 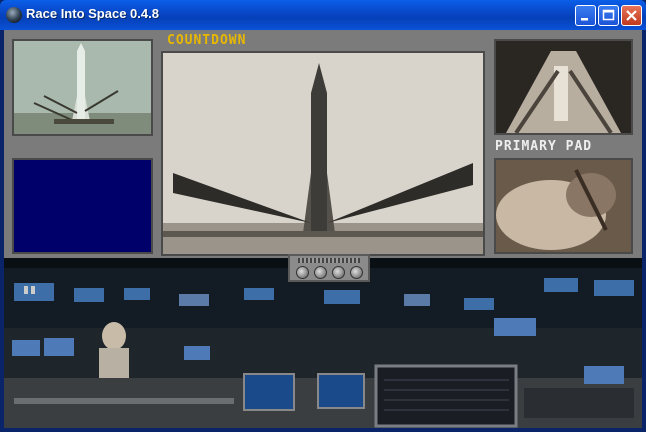 I want to click on close-icon, so click(x=631, y=15).